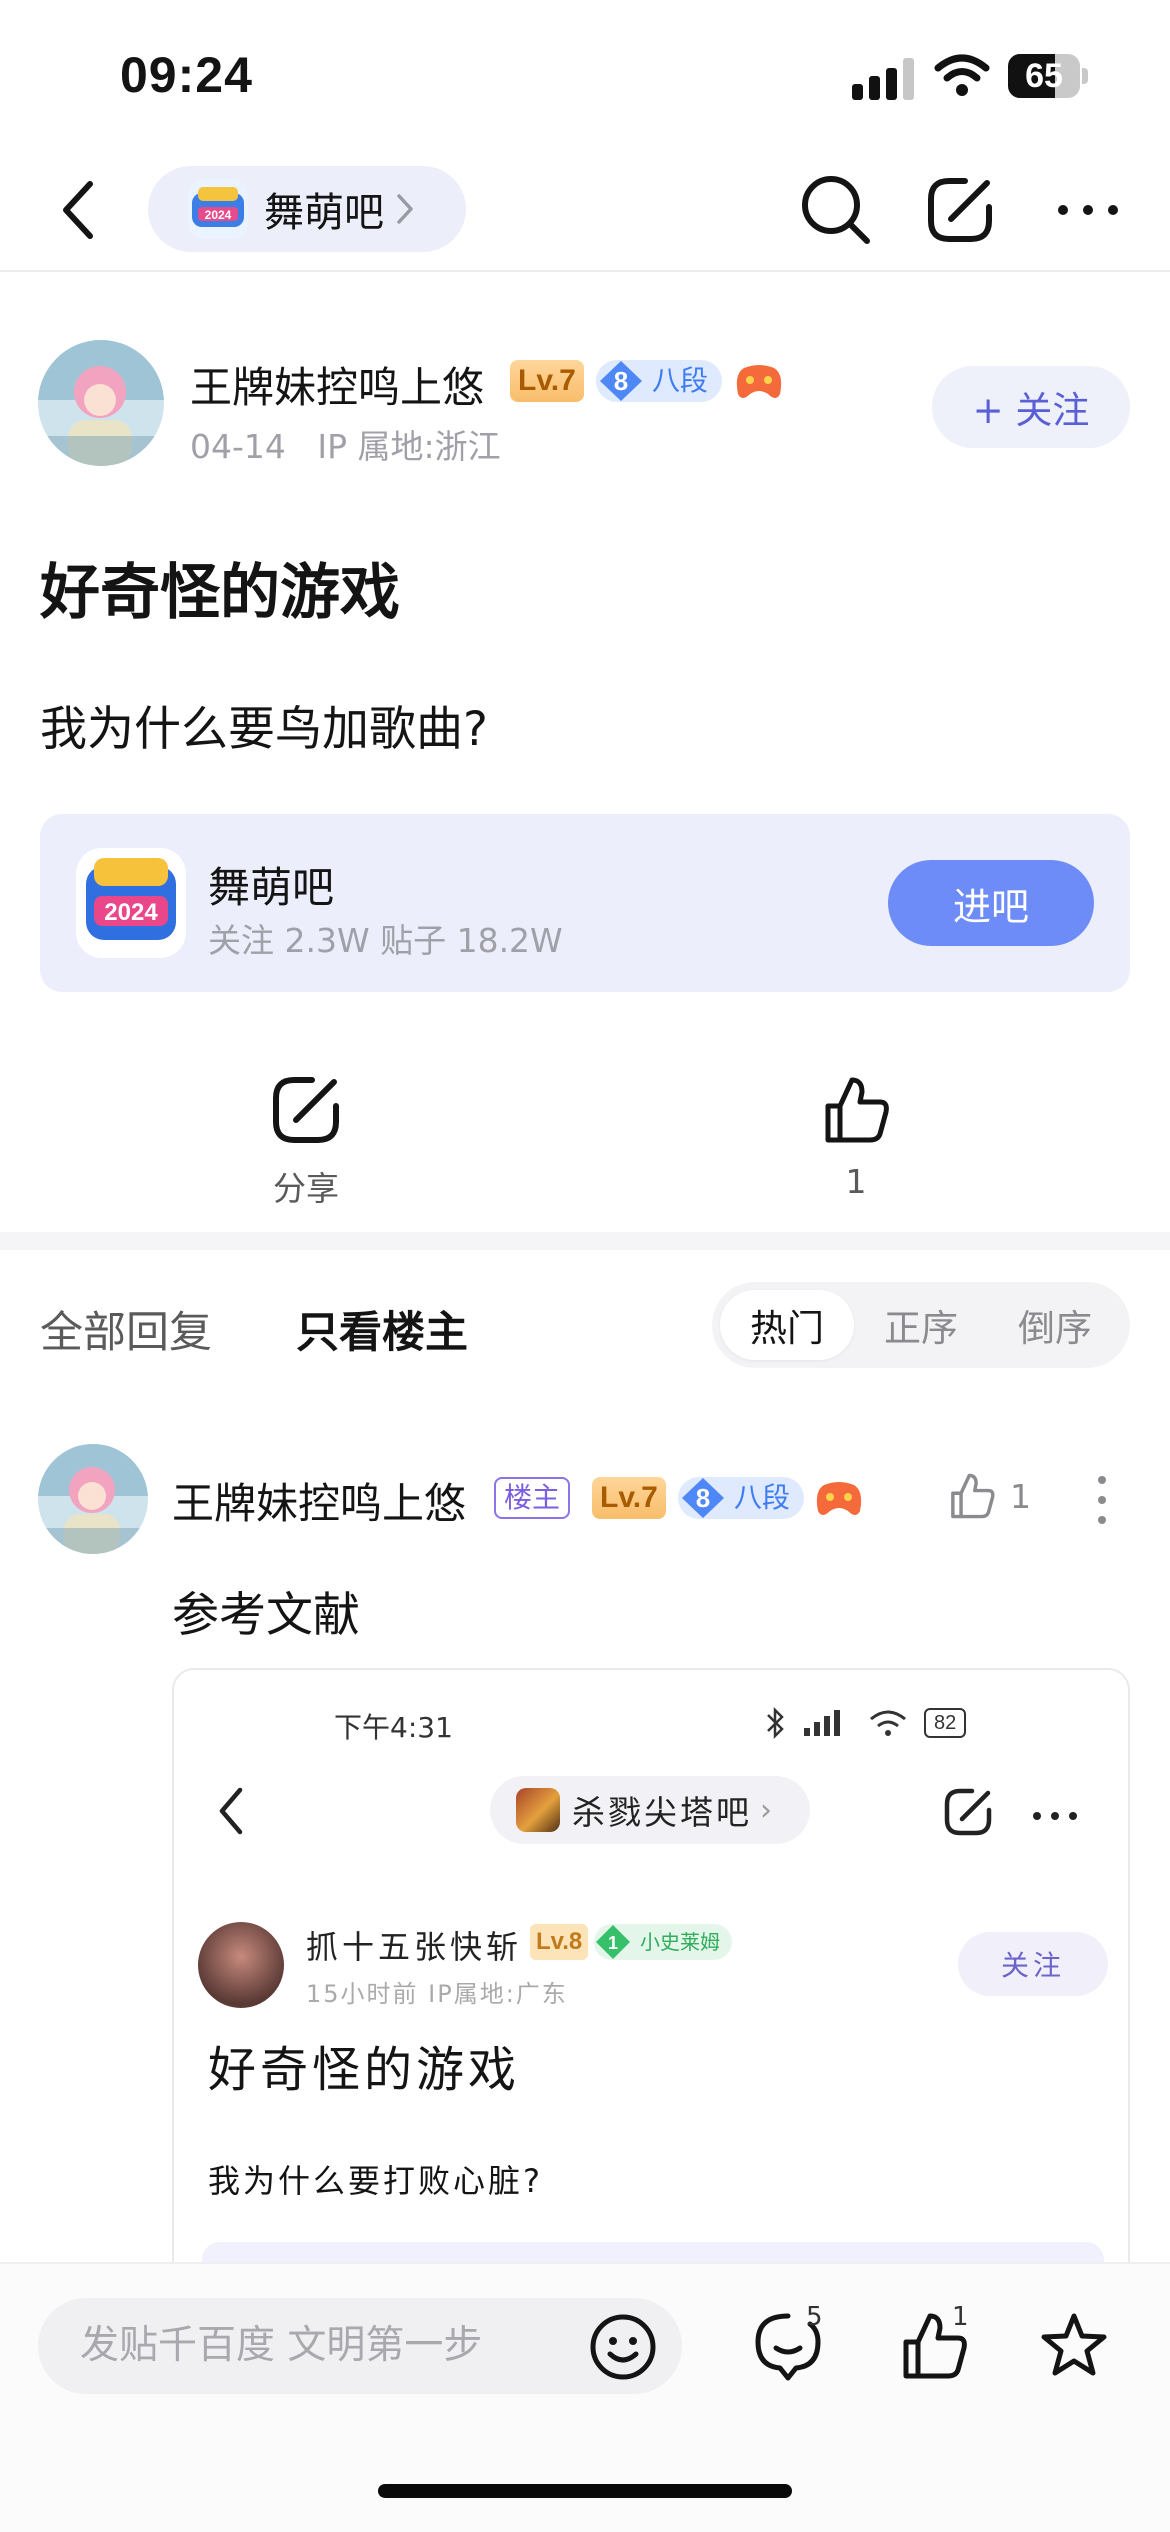  I want to click on like-action: 1, so click(856, 1136).